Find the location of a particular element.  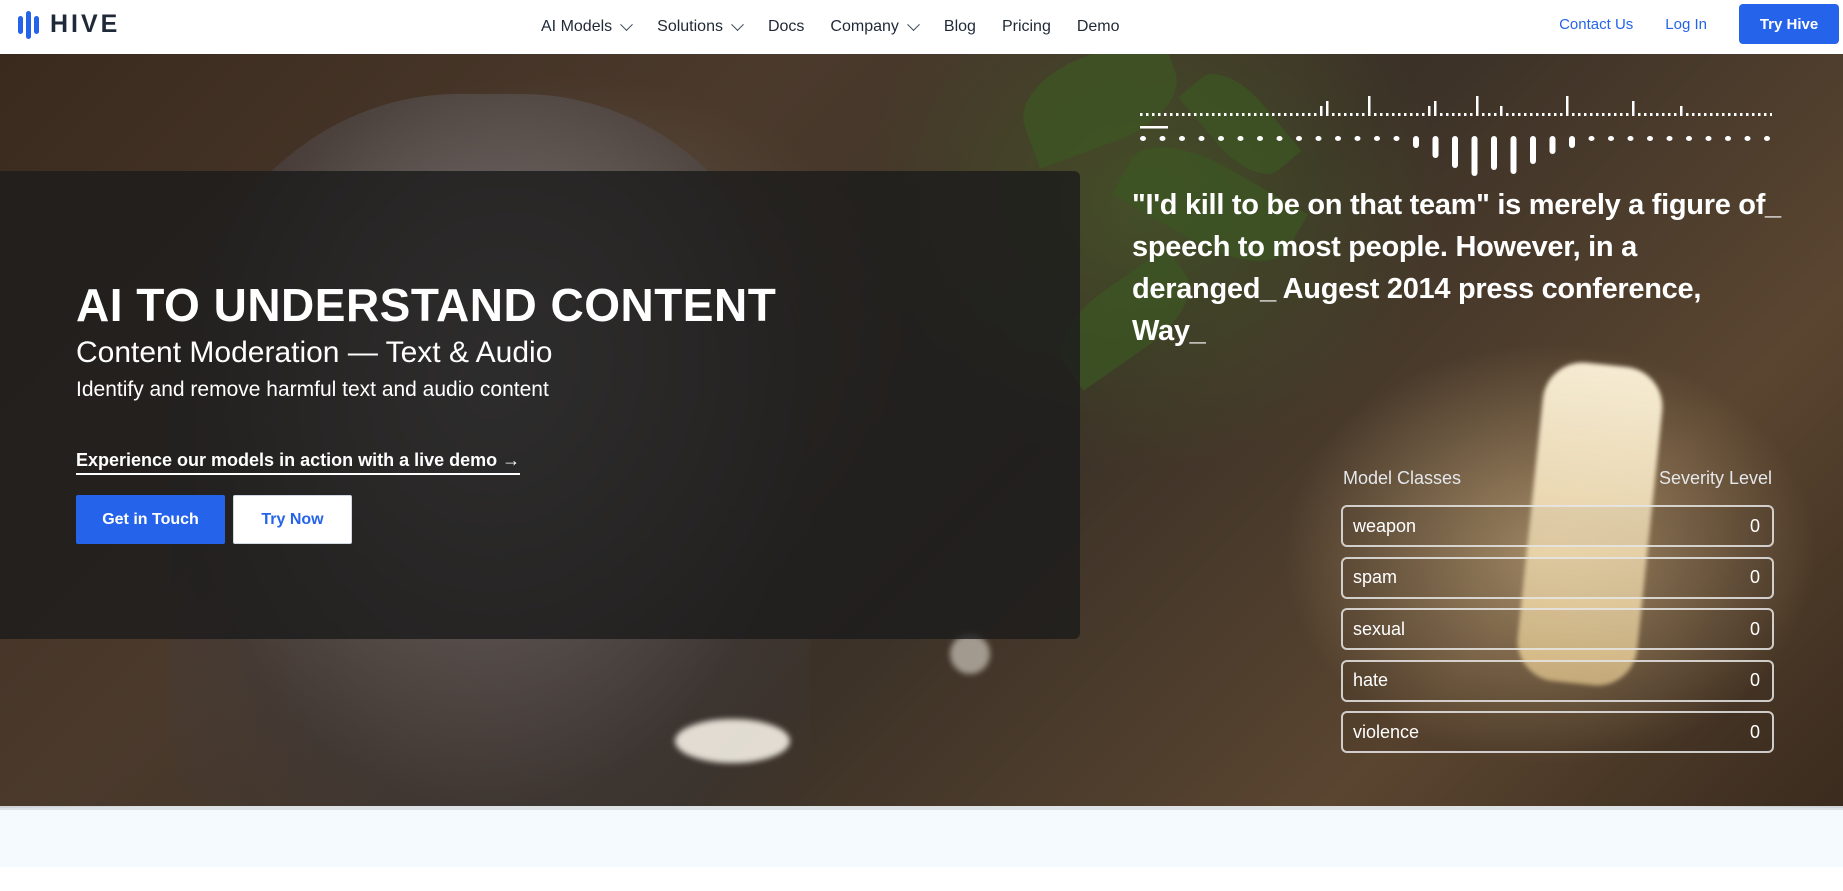

contact-us-link: Contact Us is located at coordinates (1596, 24).